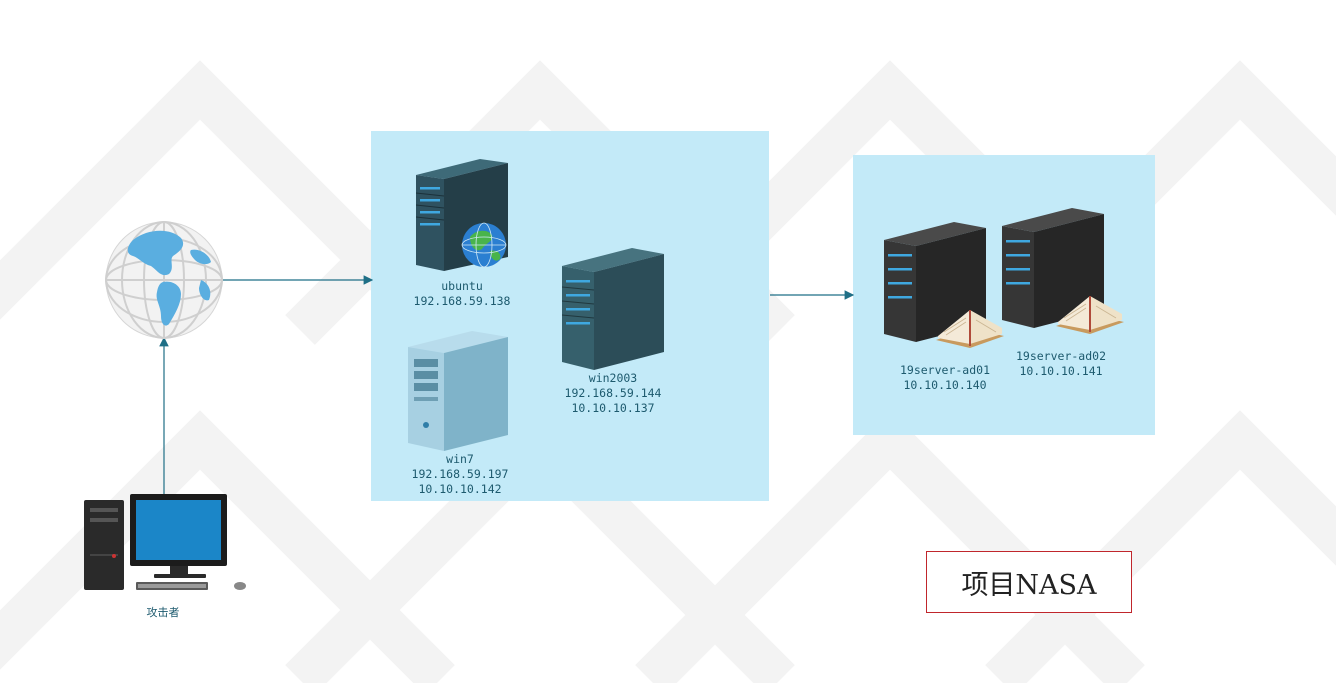  I want to click on globe-icon, so click(164, 280).